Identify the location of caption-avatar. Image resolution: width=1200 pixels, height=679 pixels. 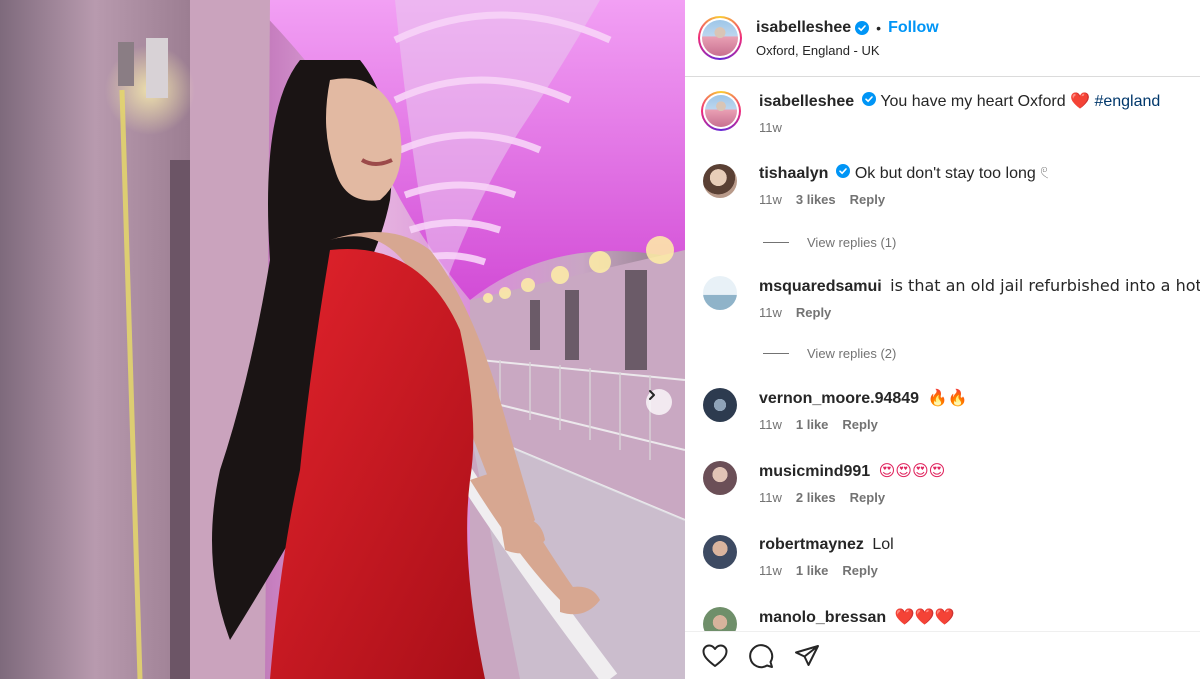
(721, 111).